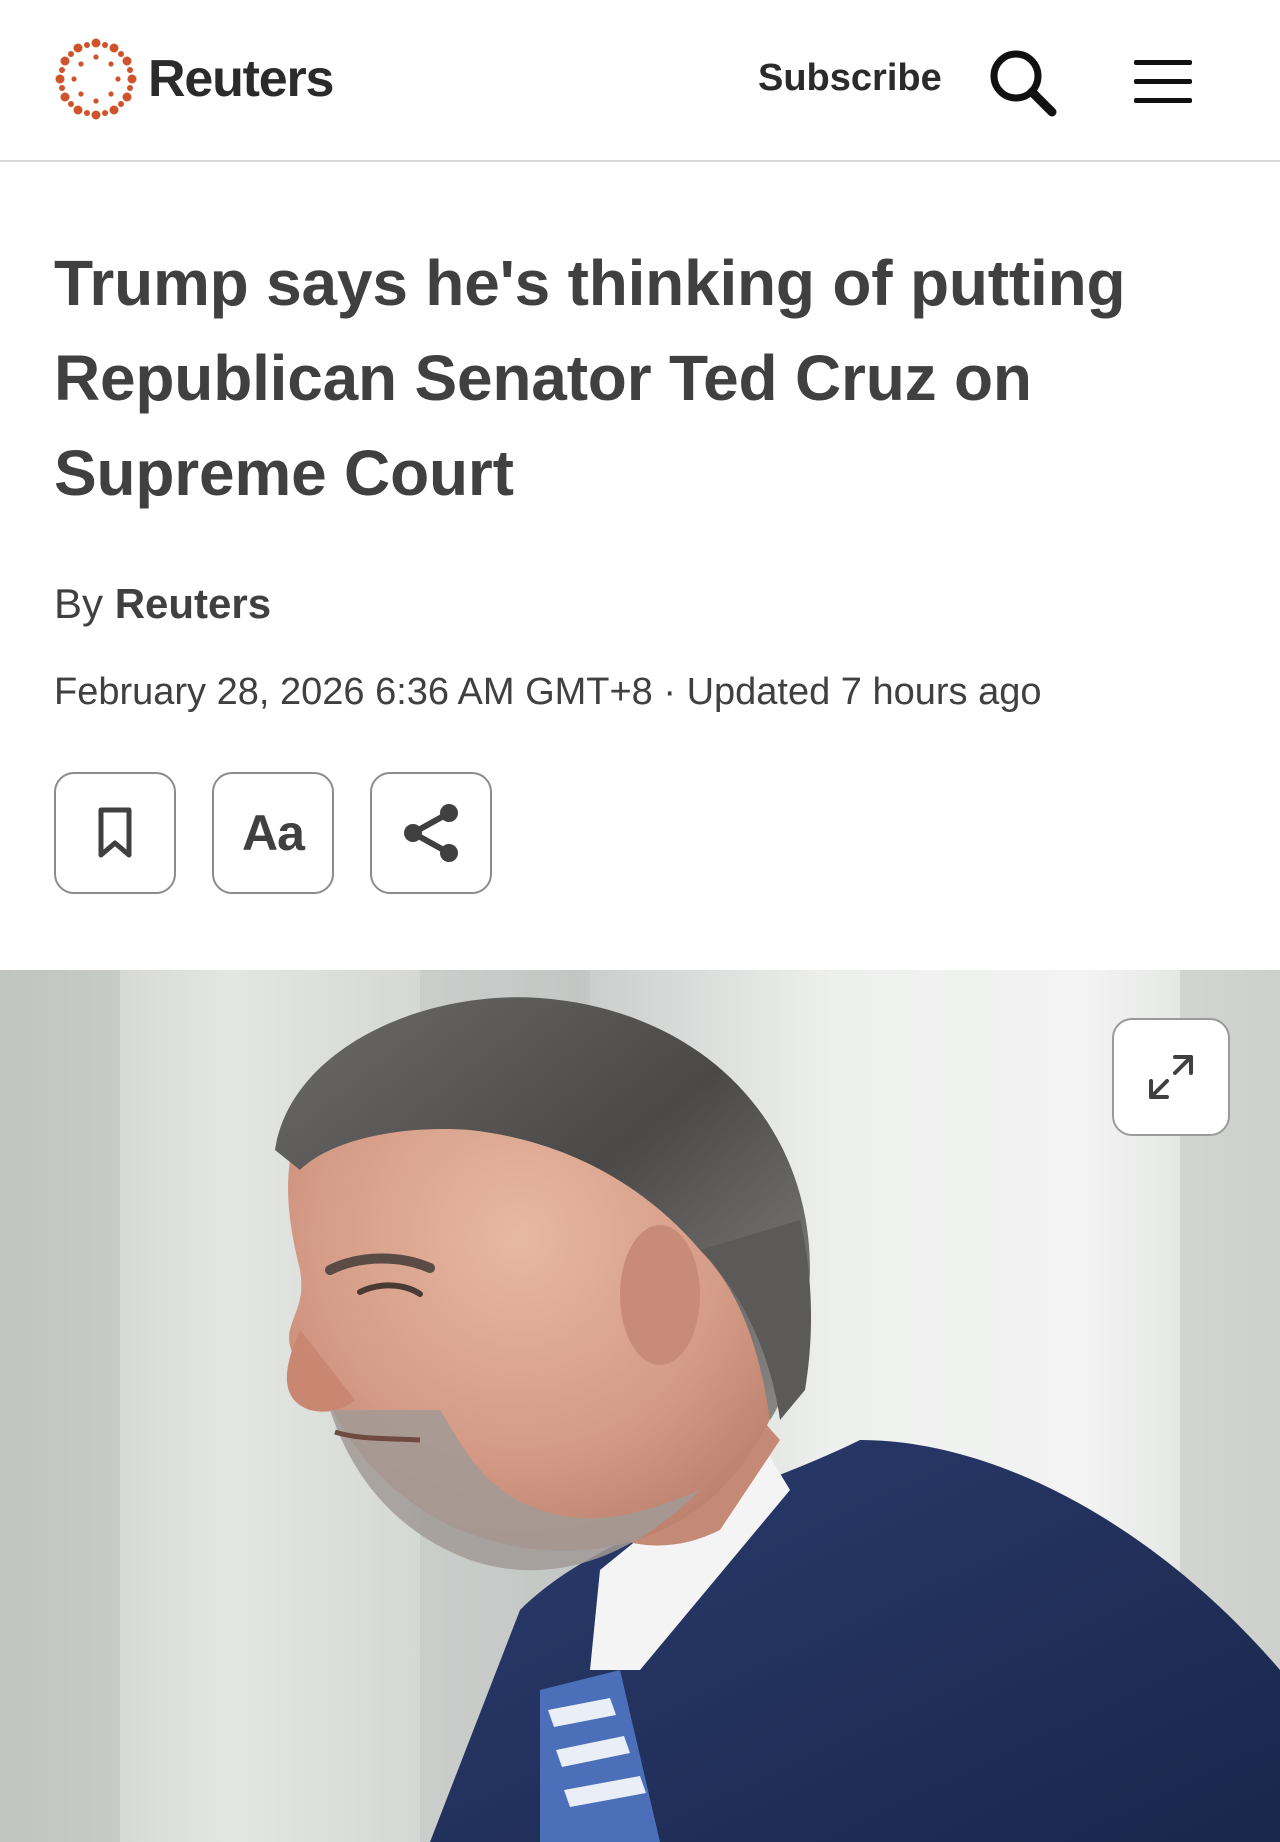  Describe the element at coordinates (241, 79) in the screenshot. I see `logo-wordmark: Reuters` at that location.